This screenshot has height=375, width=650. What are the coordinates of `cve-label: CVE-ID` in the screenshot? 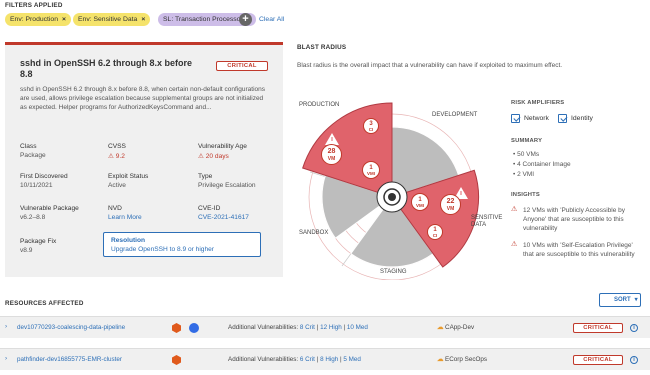 It's located at (209, 208).